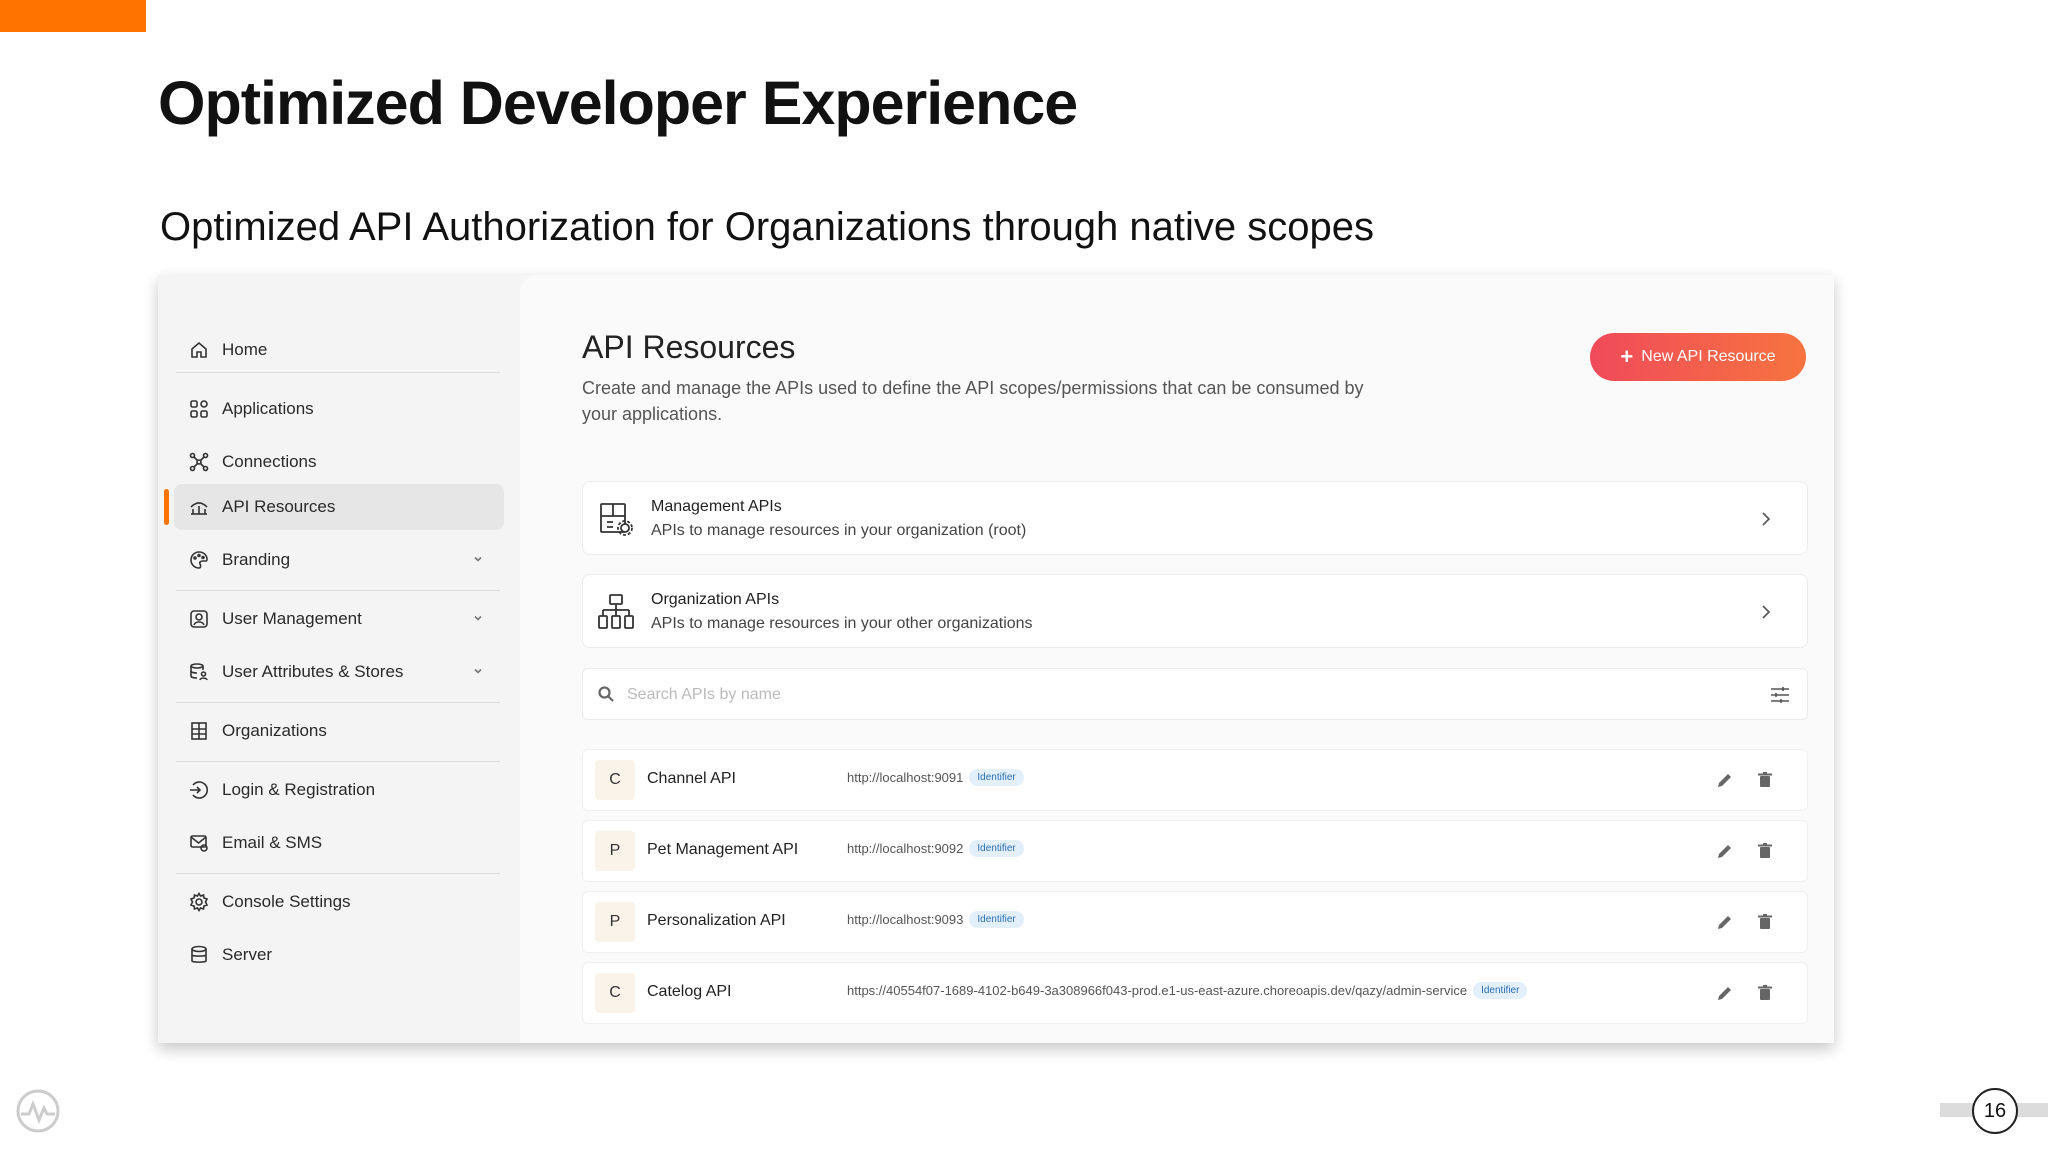 The image size is (2048, 1152). I want to click on slide-title: Optimized Developer Experience, so click(618, 103).